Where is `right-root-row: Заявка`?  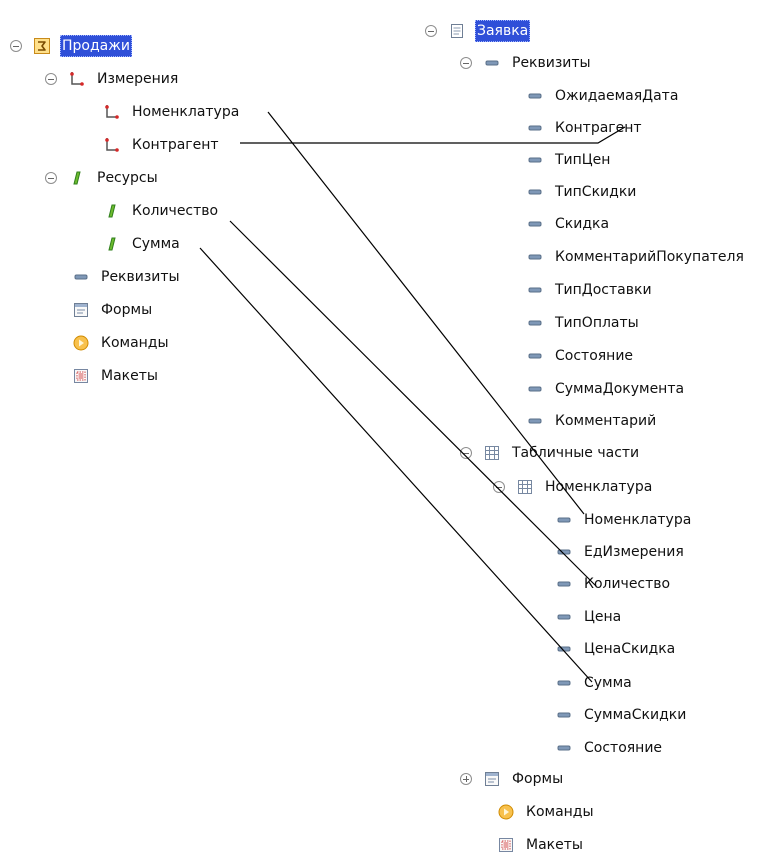
right-root-row: Заявка is located at coordinates (478, 31).